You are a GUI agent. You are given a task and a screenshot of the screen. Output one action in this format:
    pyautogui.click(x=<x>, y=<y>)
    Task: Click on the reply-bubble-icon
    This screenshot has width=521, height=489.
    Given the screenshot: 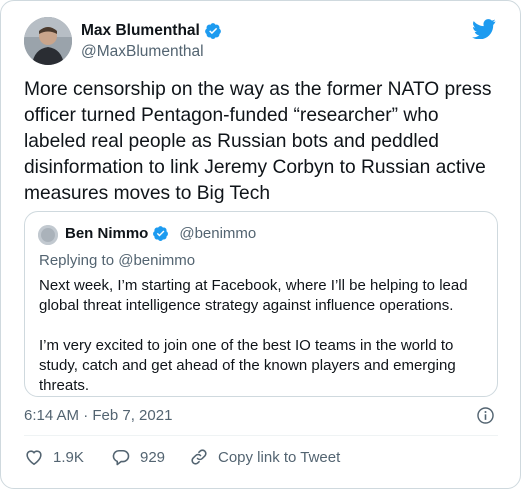 What is the action you would take?
    pyautogui.click(x=121, y=457)
    